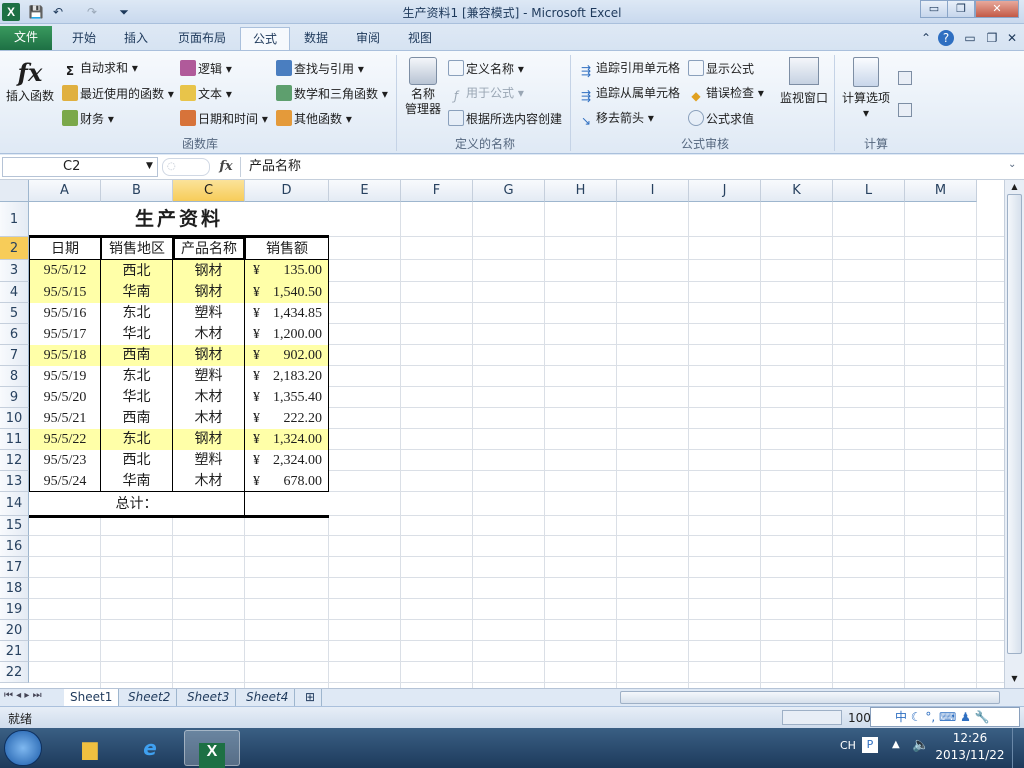  I want to click on scroll-down-icon: ▼, so click(1014, 679).